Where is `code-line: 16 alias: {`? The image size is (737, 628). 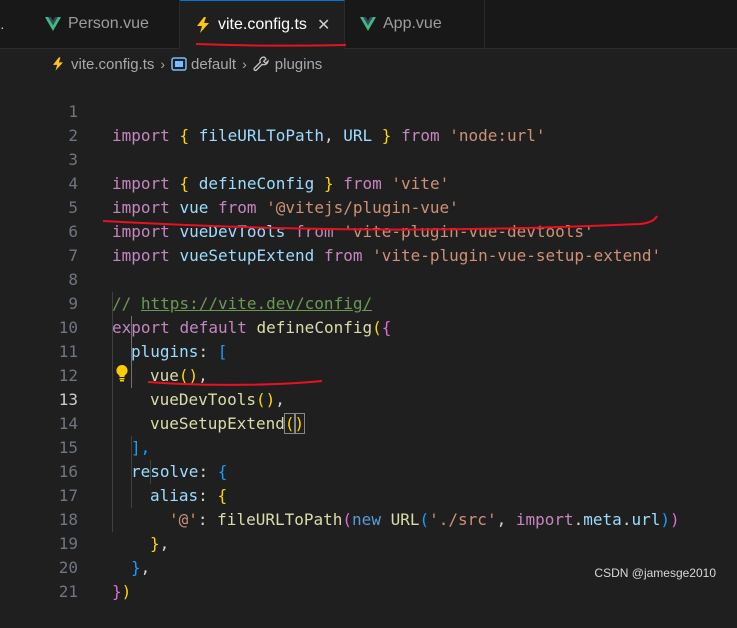
code-line: 16 alias: { is located at coordinates (368, 470).